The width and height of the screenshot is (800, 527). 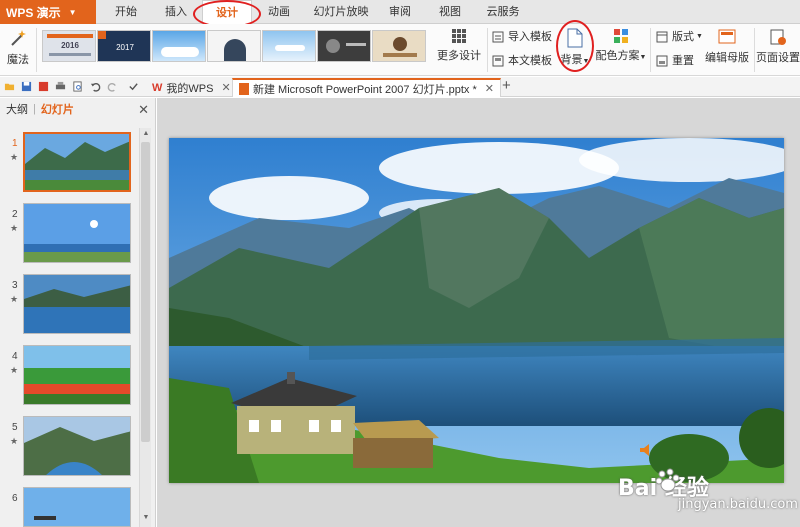 I want to click on scrollbar-thumb, so click(x=145, y=292).